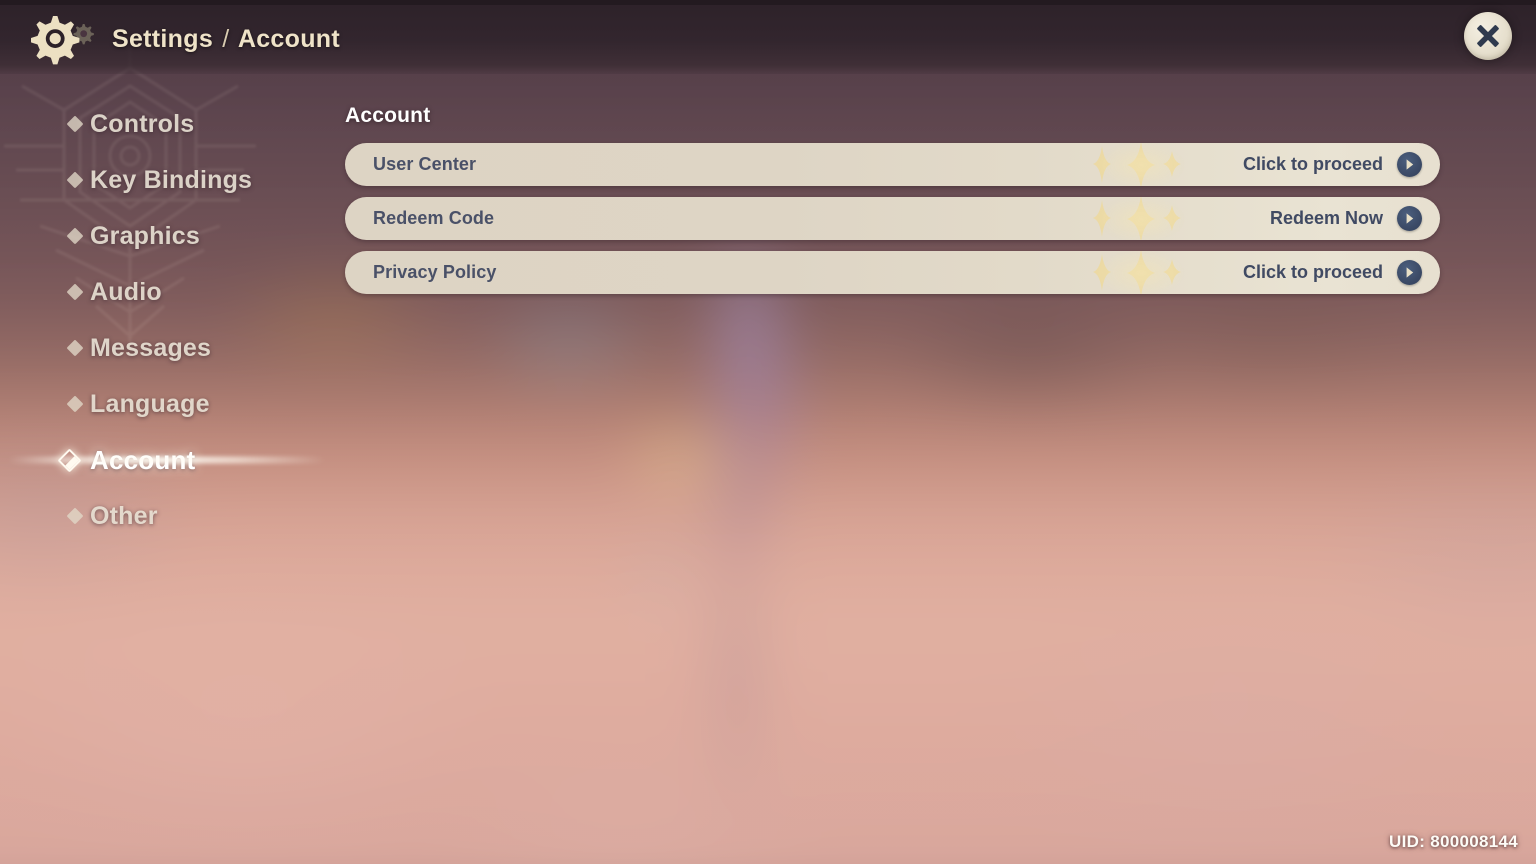  I want to click on settings-row-label: Redeem Code, so click(434, 218).